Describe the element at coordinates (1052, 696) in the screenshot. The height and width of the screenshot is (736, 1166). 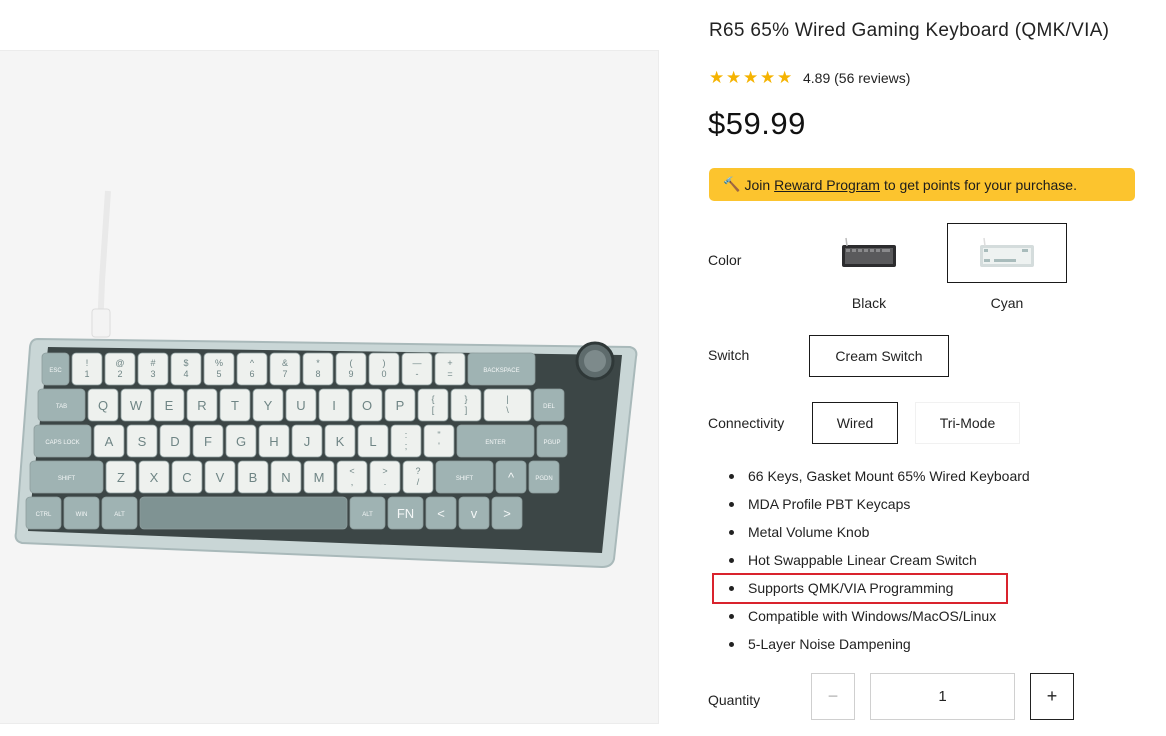
I see `quantity-increase-button: +` at that location.